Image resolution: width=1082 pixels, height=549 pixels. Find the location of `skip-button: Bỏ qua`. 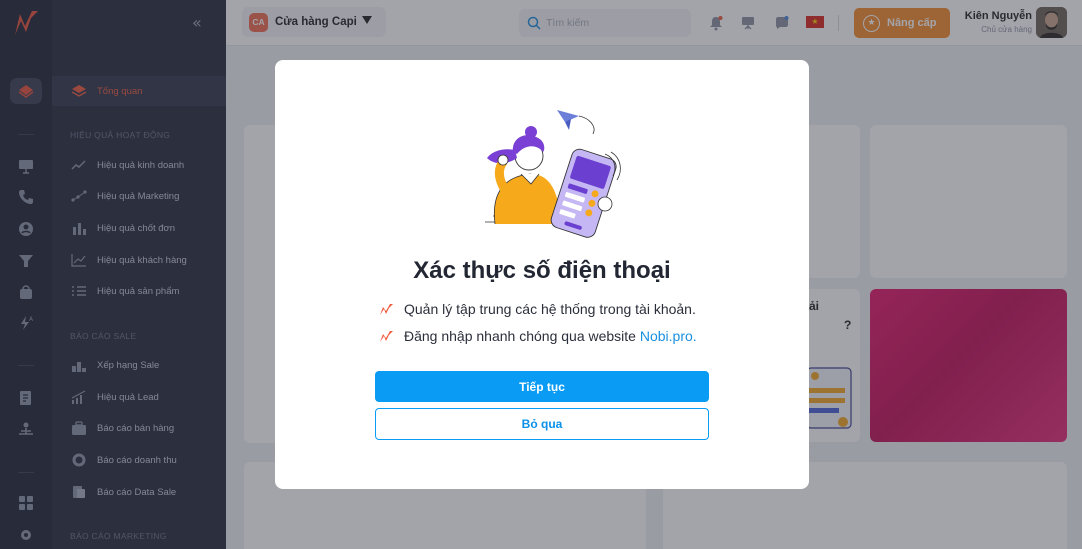

skip-button: Bỏ qua is located at coordinates (542, 424).